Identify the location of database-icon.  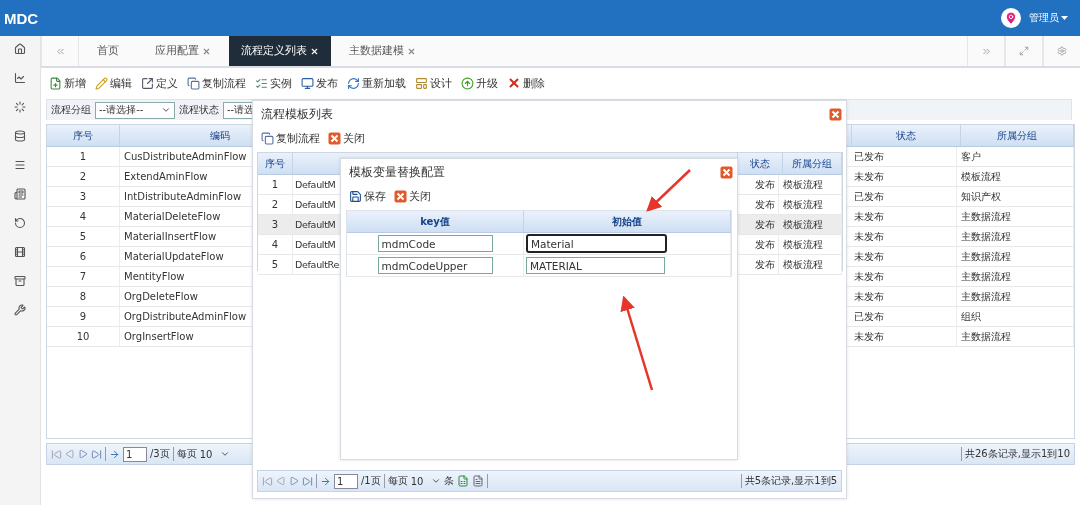
(20, 136).